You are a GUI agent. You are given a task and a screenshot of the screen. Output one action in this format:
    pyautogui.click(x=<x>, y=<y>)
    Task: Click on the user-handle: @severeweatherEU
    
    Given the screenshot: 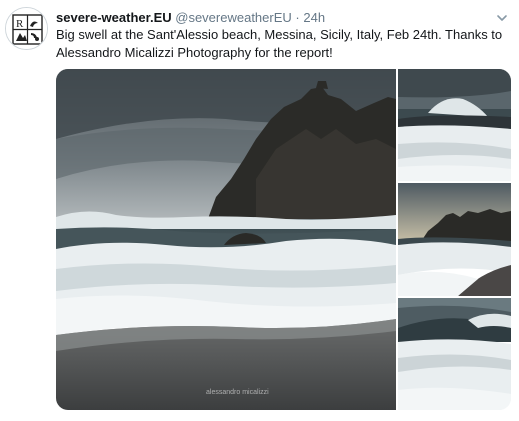 What is the action you would take?
    pyautogui.click(x=233, y=17)
    